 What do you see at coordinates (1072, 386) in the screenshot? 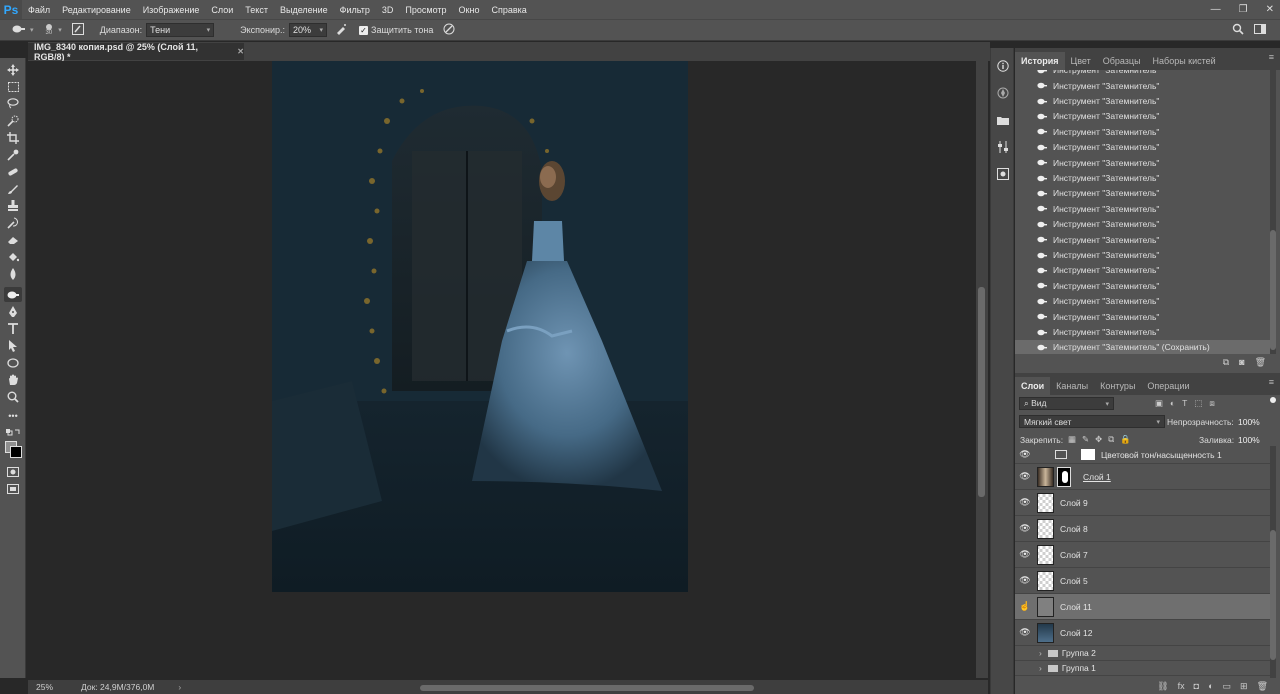
I see `tab-channels: Каналы` at bounding box center [1072, 386].